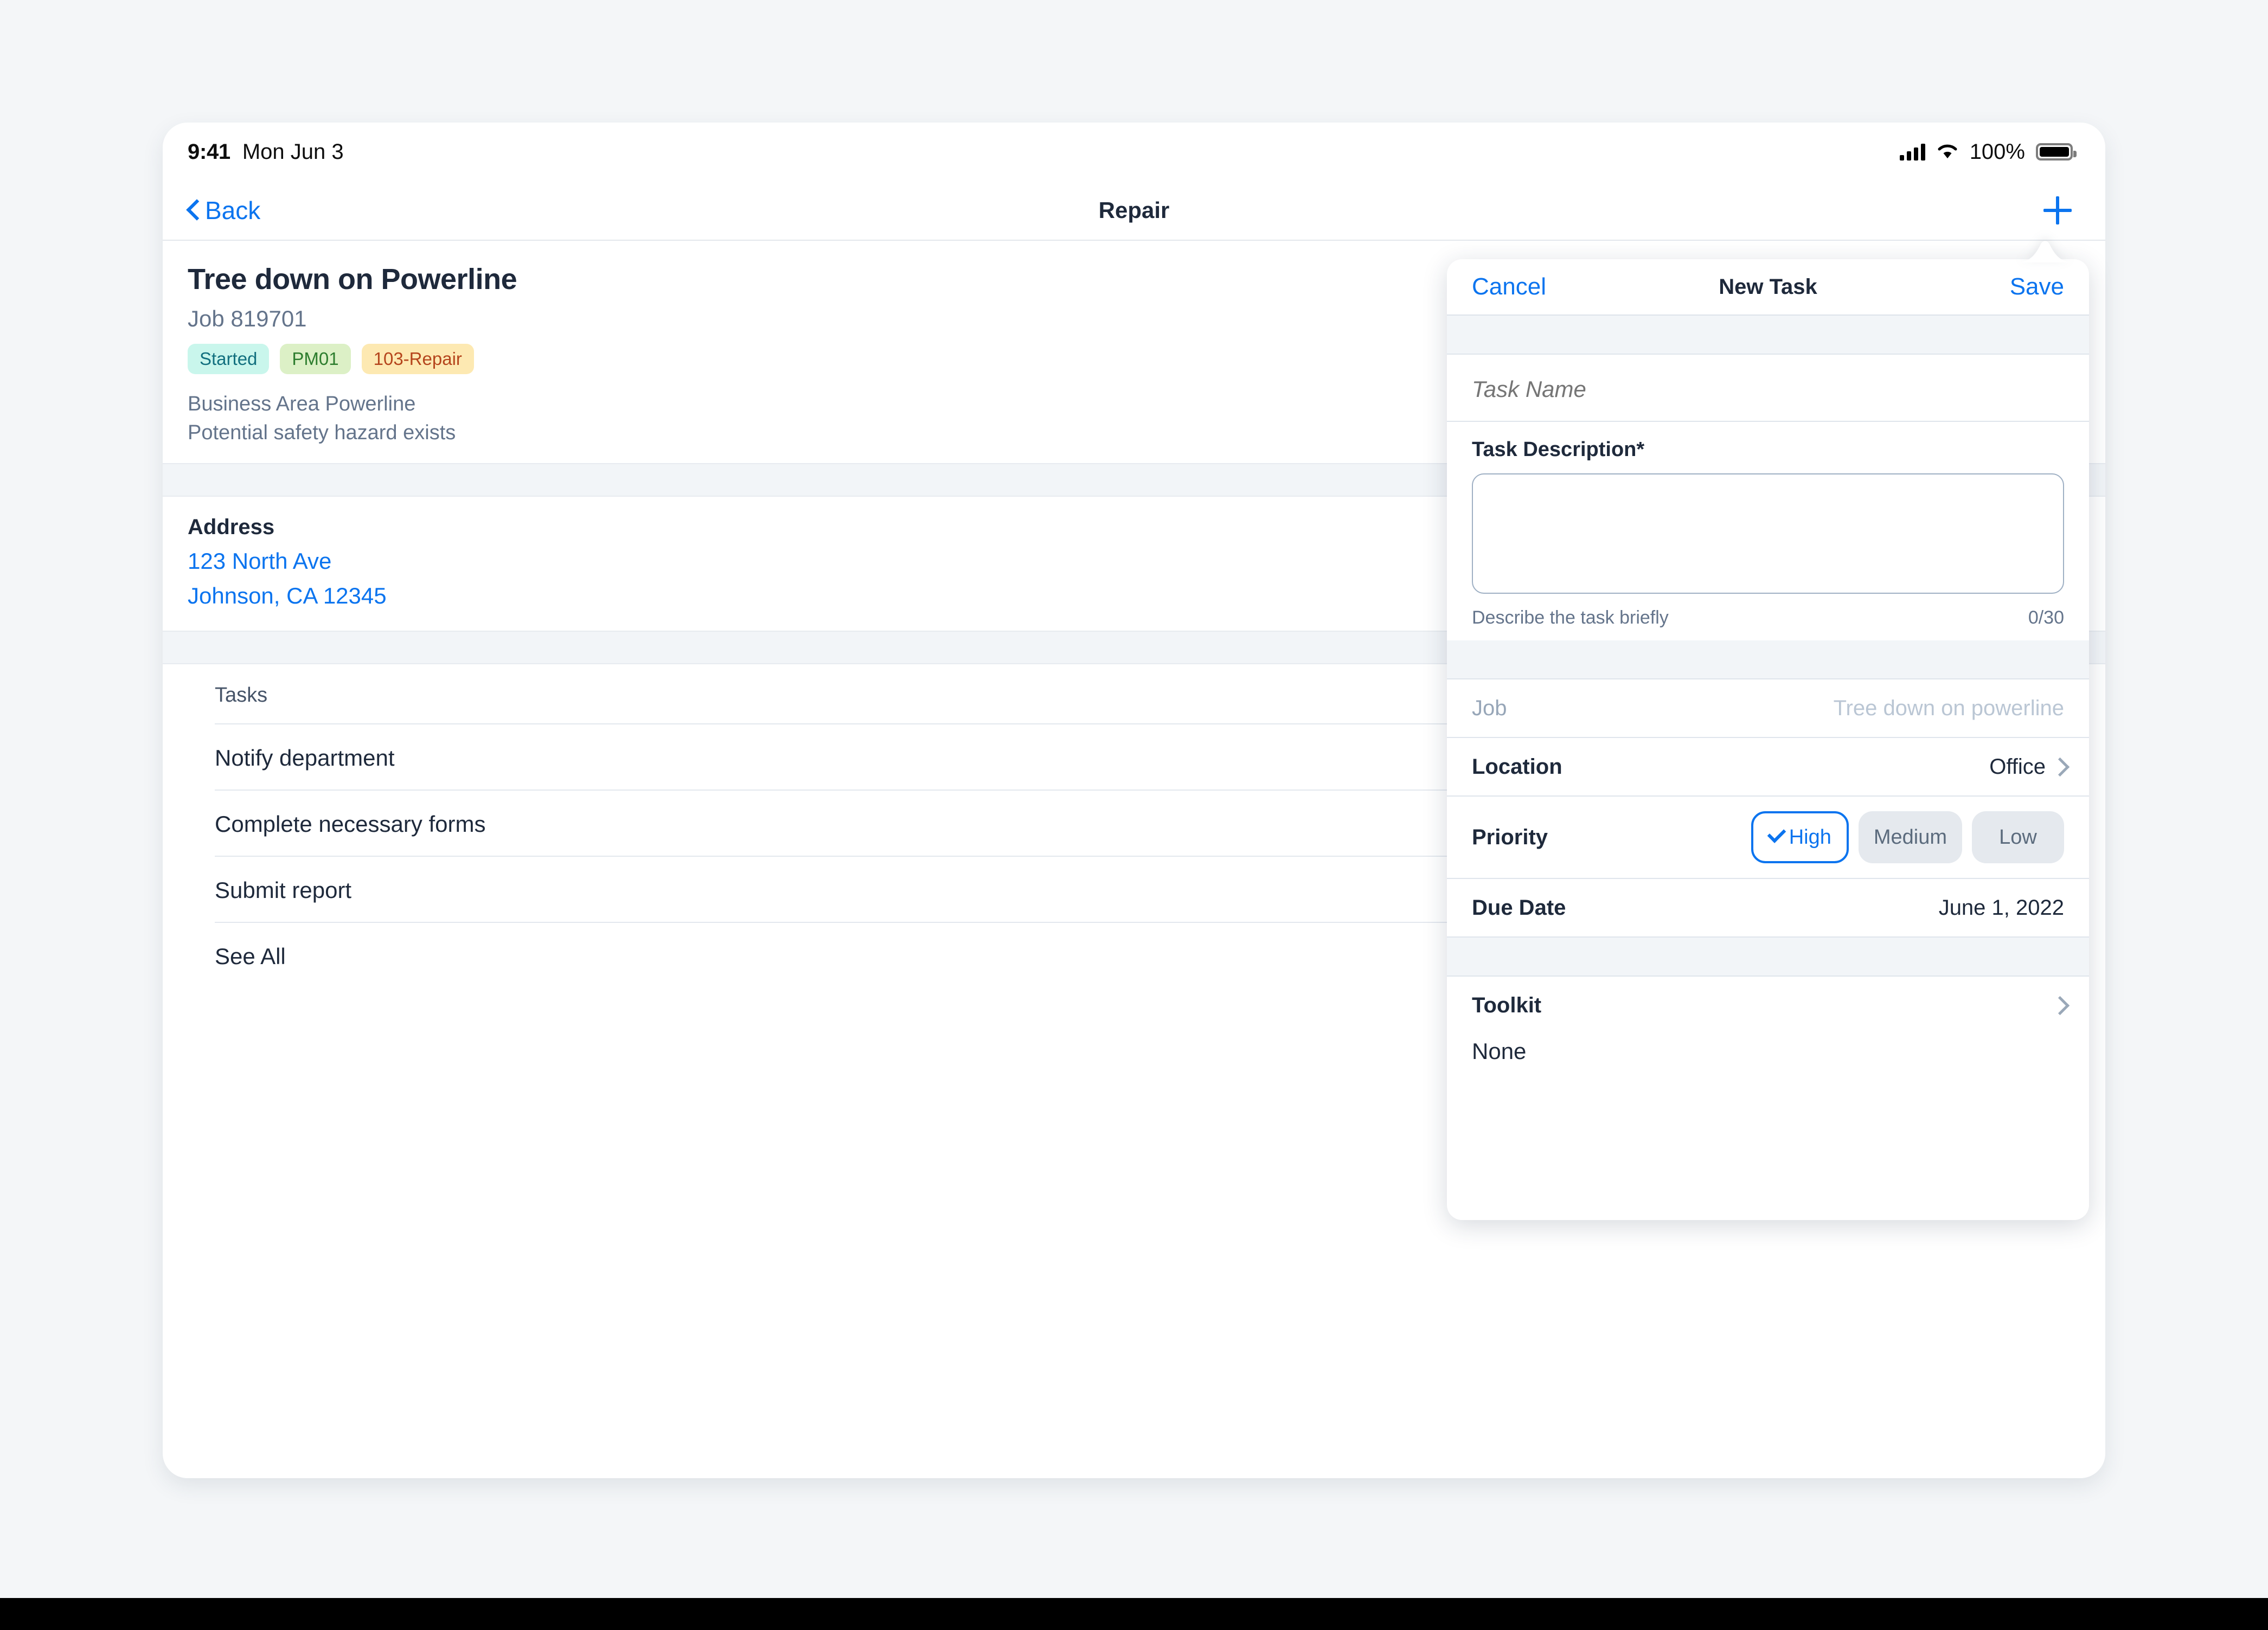  What do you see at coordinates (418, 359) in the screenshot?
I see `category-badge: 103-Repair` at bounding box center [418, 359].